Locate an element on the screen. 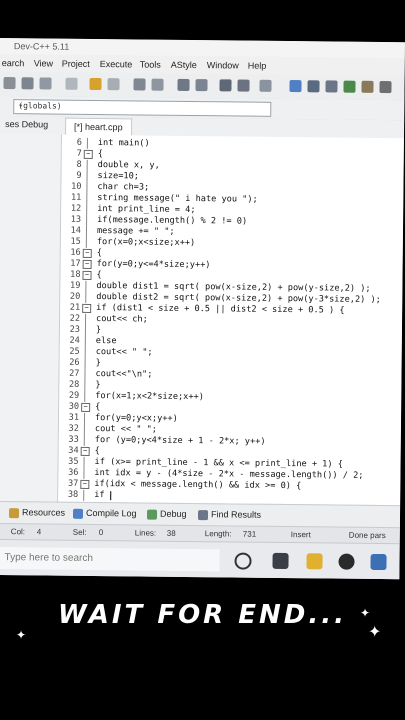  line-number: 33 is located at coordinates (73, 439).